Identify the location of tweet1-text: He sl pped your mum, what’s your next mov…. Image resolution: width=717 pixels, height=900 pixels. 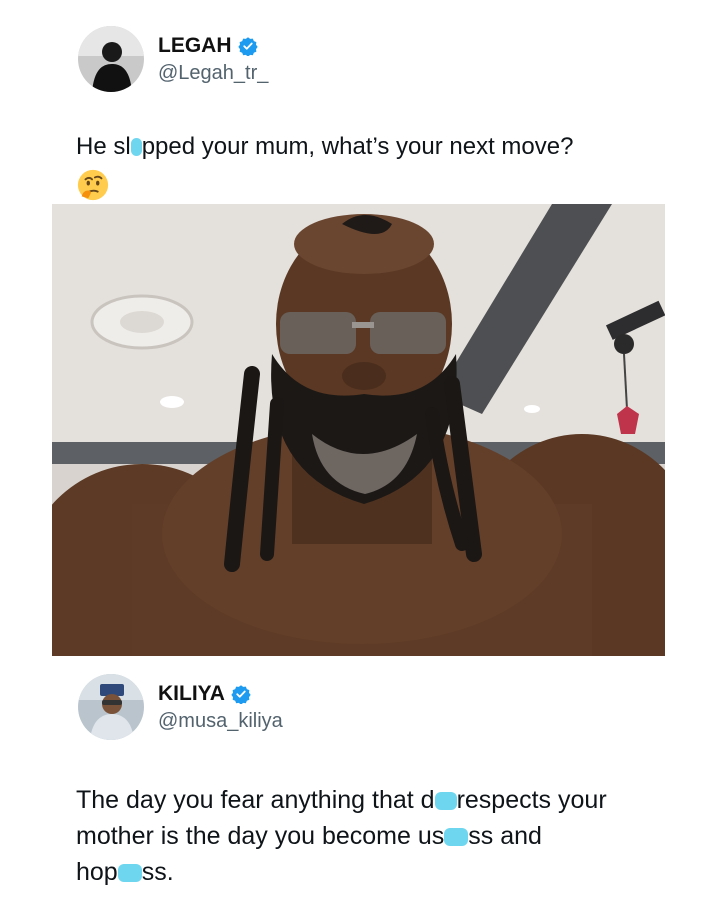
(376, 147).